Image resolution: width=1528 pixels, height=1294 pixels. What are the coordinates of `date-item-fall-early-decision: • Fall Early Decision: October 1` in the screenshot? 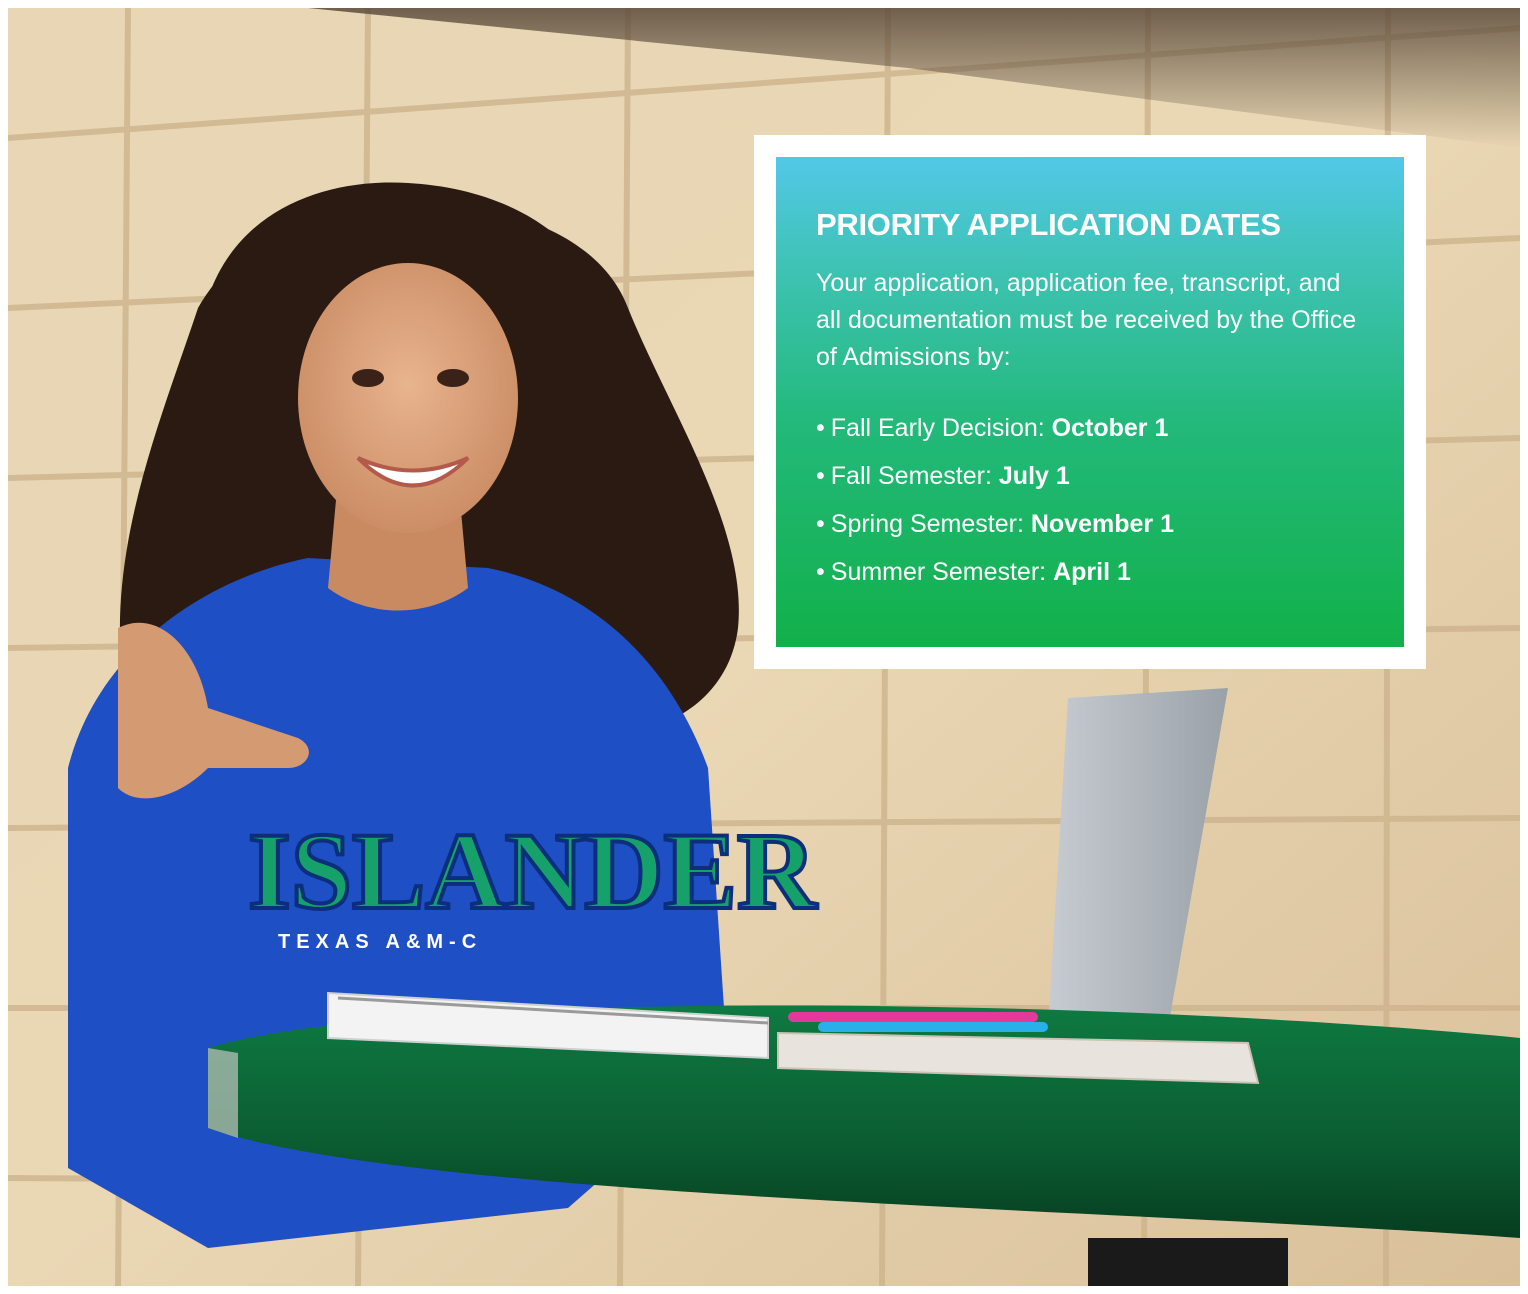 It's located at (1090, 428).